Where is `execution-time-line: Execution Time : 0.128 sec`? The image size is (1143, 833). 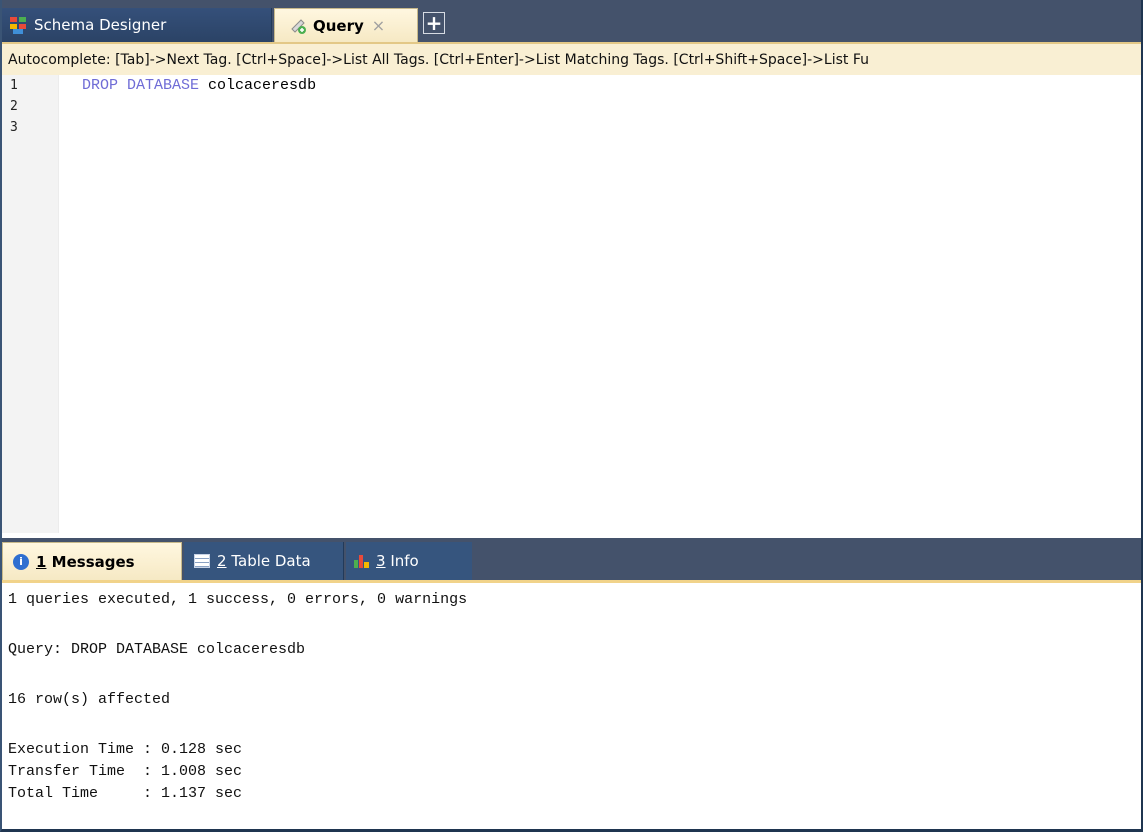 execution-time-line: Execution Time : 0.128 sec is located at coordinates (125, 749).